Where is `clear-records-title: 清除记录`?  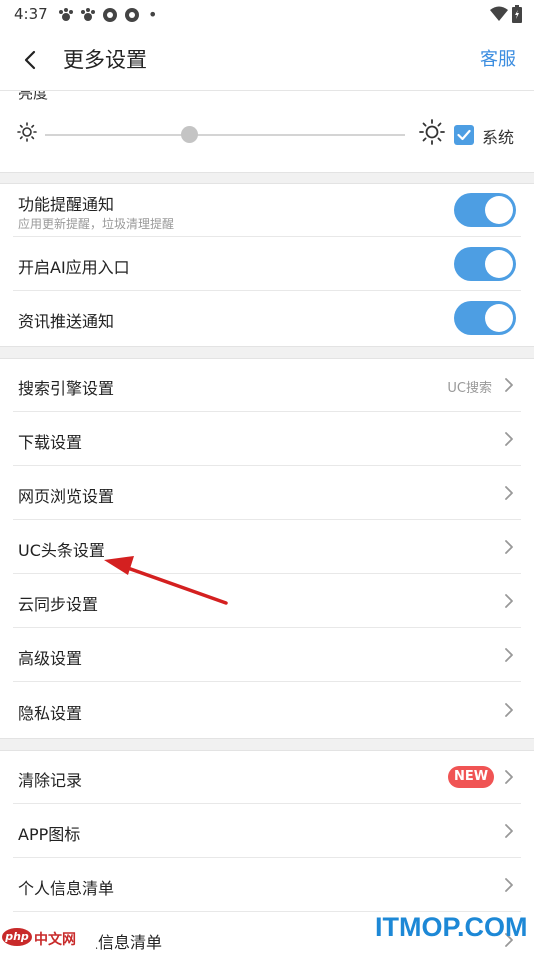
clear-records-title: 清除记录 is located at coordinates (50, 780).